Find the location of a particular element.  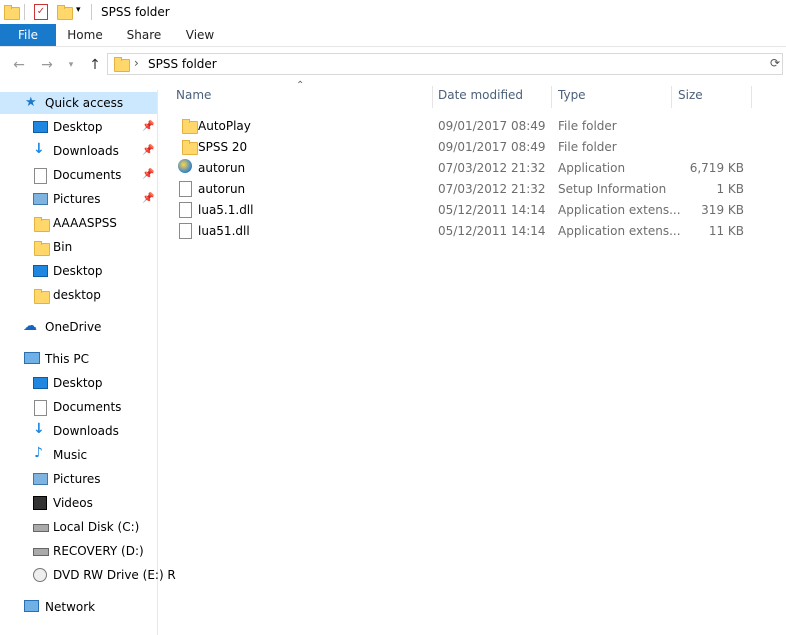

column-header-type: Type is located at coordinates (572, 98).